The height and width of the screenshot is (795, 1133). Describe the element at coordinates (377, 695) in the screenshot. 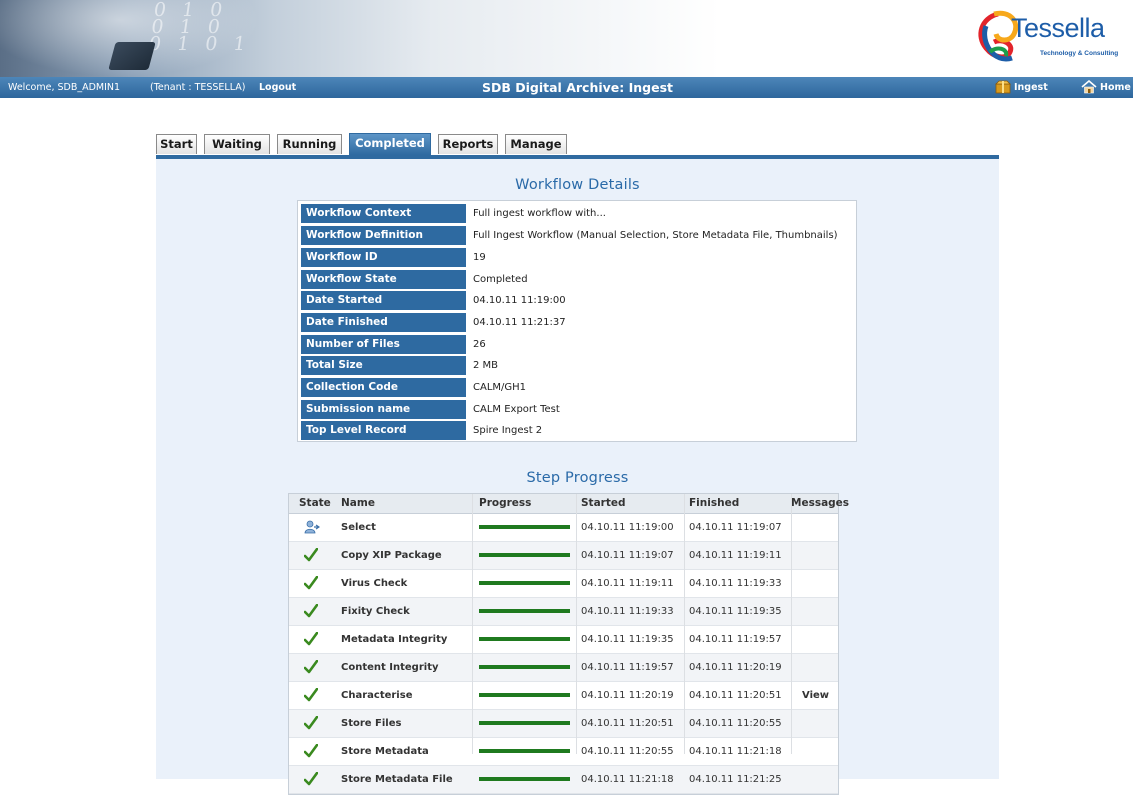

I see `step-name: Characterise` at that location.